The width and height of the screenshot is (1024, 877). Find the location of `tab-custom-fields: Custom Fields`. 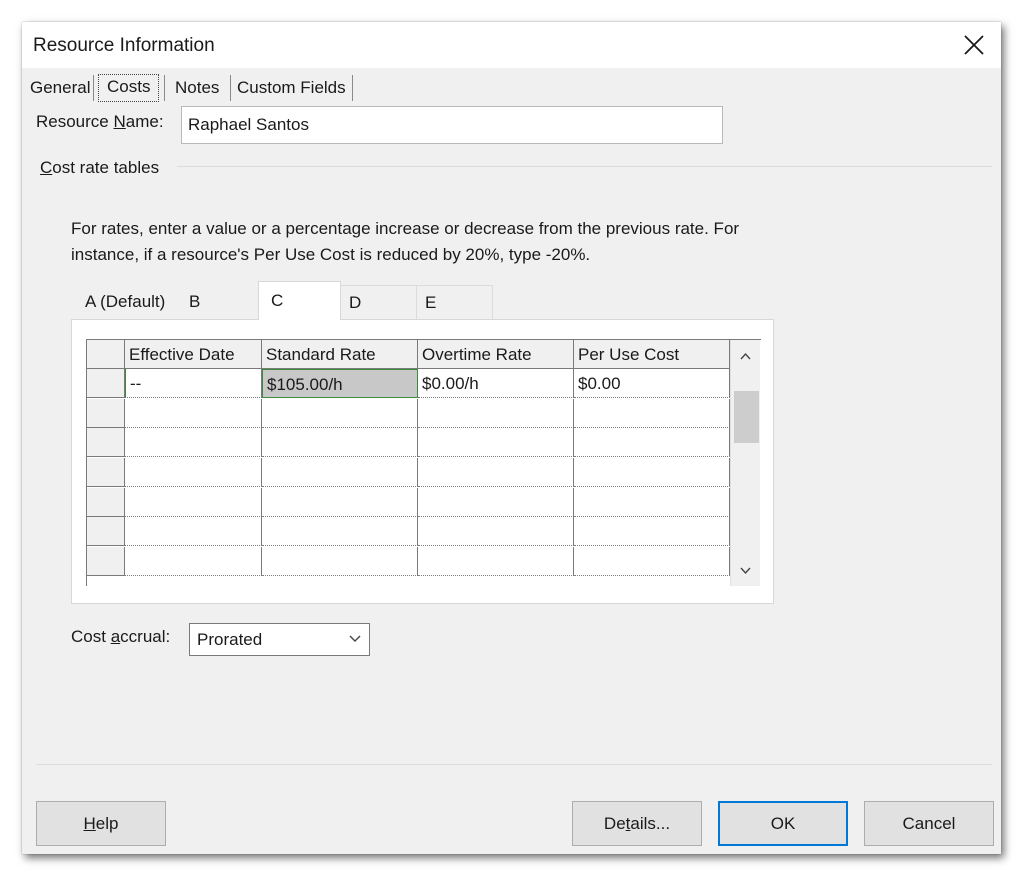

tab-custom-fields: Custom Fields is located at coordinates (291, 88).